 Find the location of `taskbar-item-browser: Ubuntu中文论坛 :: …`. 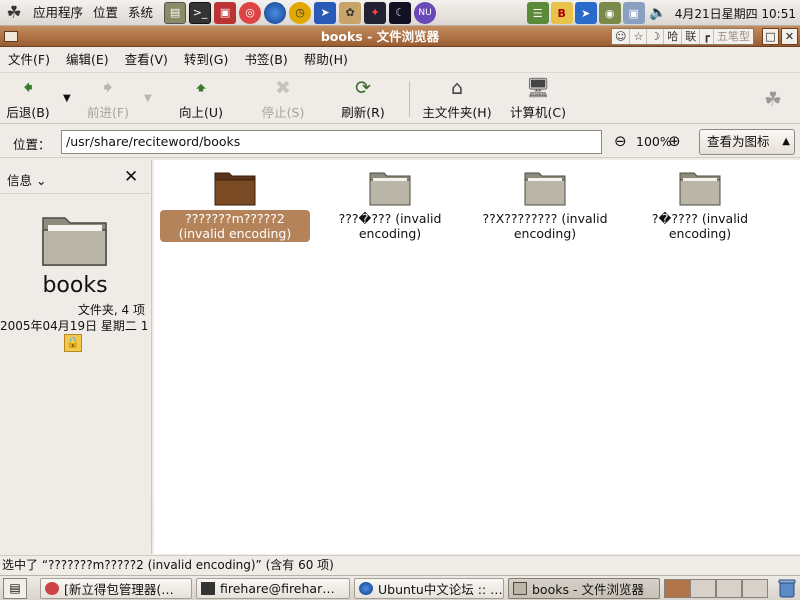

taskbar-item-browser: Ubuntu中文论坛 :: … is located at coordinates (429, 588).